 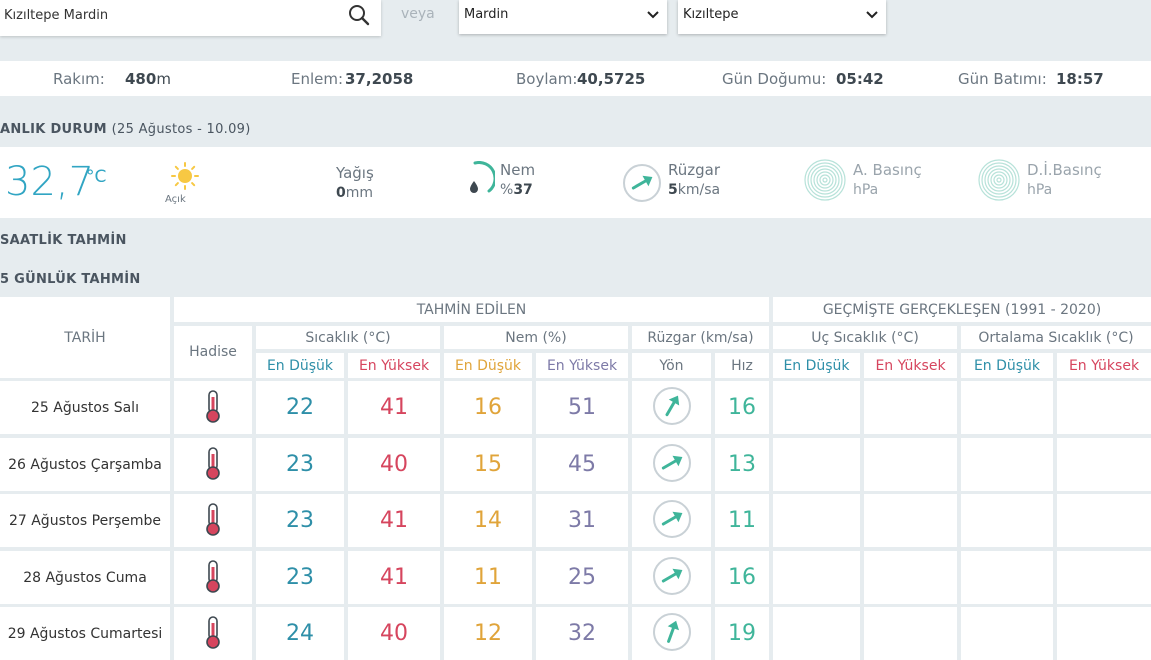 I want to click on province-select: Mardin, so click(x=563, y=17).